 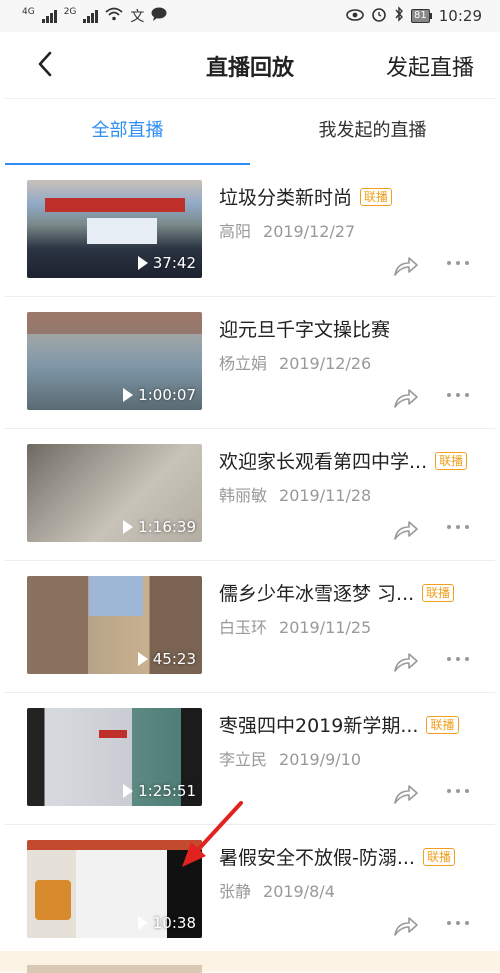 What do you see at coordinates (325, 627) in the screenshot?
I see `item-date: 2019/11/25` at bounding box center [325, 627].